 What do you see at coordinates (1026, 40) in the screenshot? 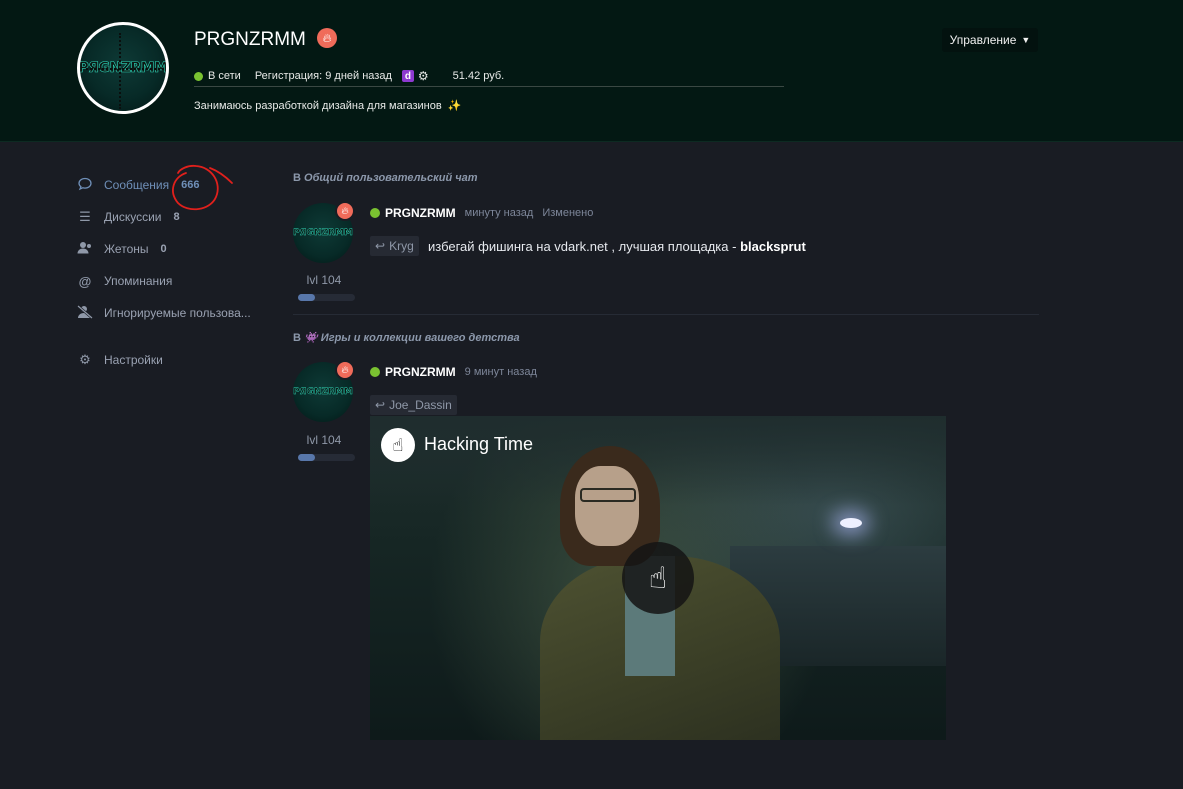
I see `caret-down-icon: ▼` at bounding box center [1026, 40].